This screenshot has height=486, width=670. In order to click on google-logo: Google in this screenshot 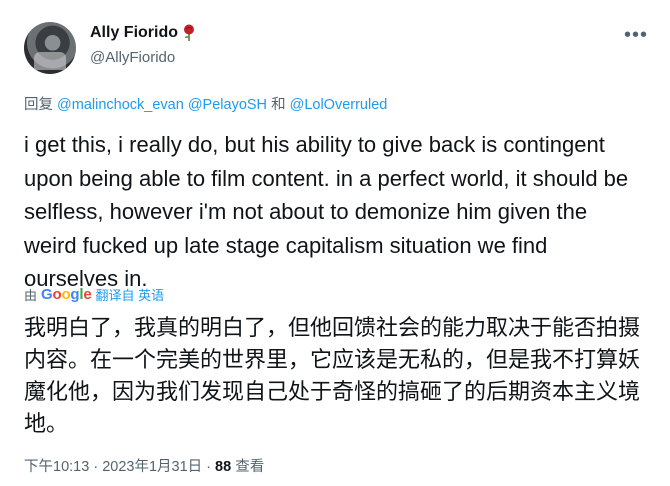, I will do `click(66, 294)`.